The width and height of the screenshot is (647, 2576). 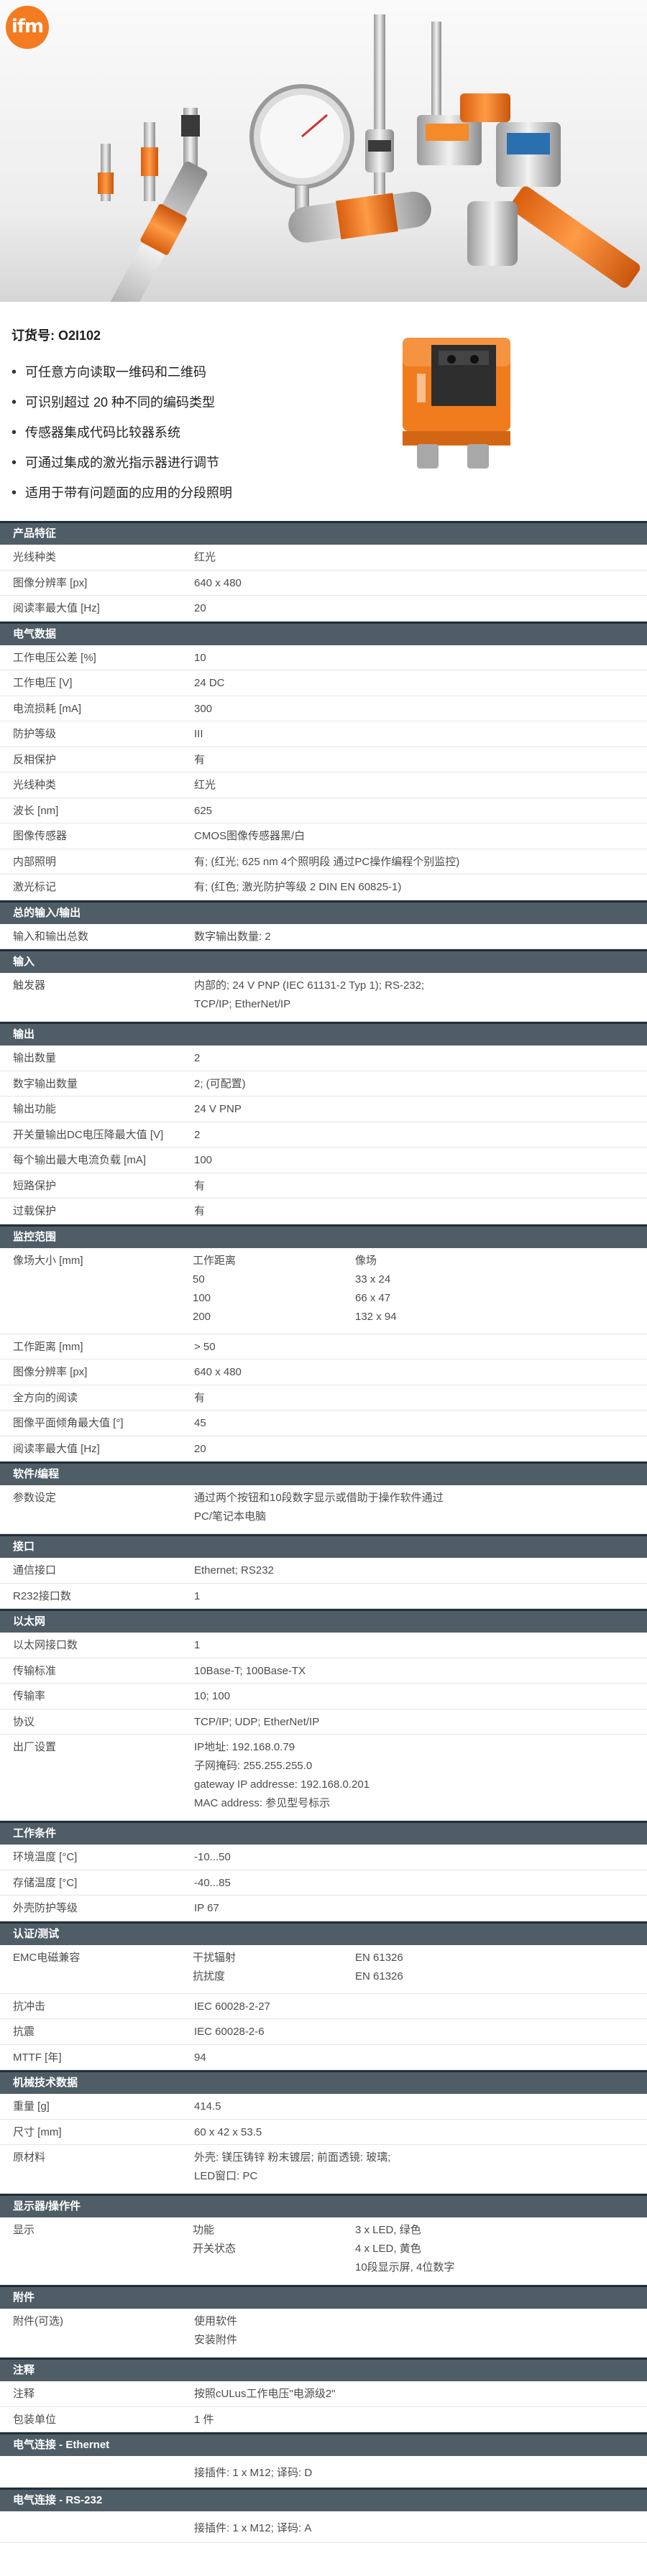 What do you see at coordinates (373, 1298) in the screenshot?
I see `spec-value: 66 x 47` at bounding box center [373, 1298].